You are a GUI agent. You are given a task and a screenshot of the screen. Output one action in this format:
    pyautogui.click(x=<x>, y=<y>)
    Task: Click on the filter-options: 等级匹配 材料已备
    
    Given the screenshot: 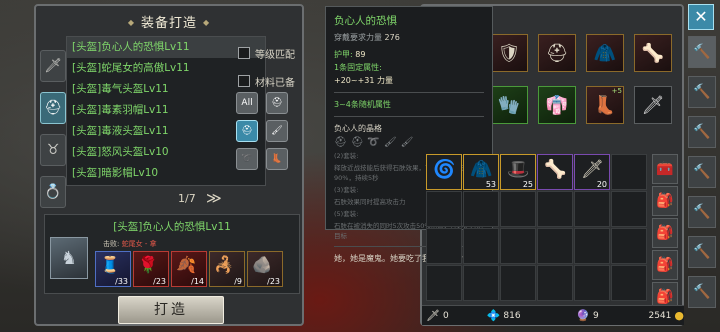 What is the action you would take?
    pyautogui.click(x=278, y=70)
    